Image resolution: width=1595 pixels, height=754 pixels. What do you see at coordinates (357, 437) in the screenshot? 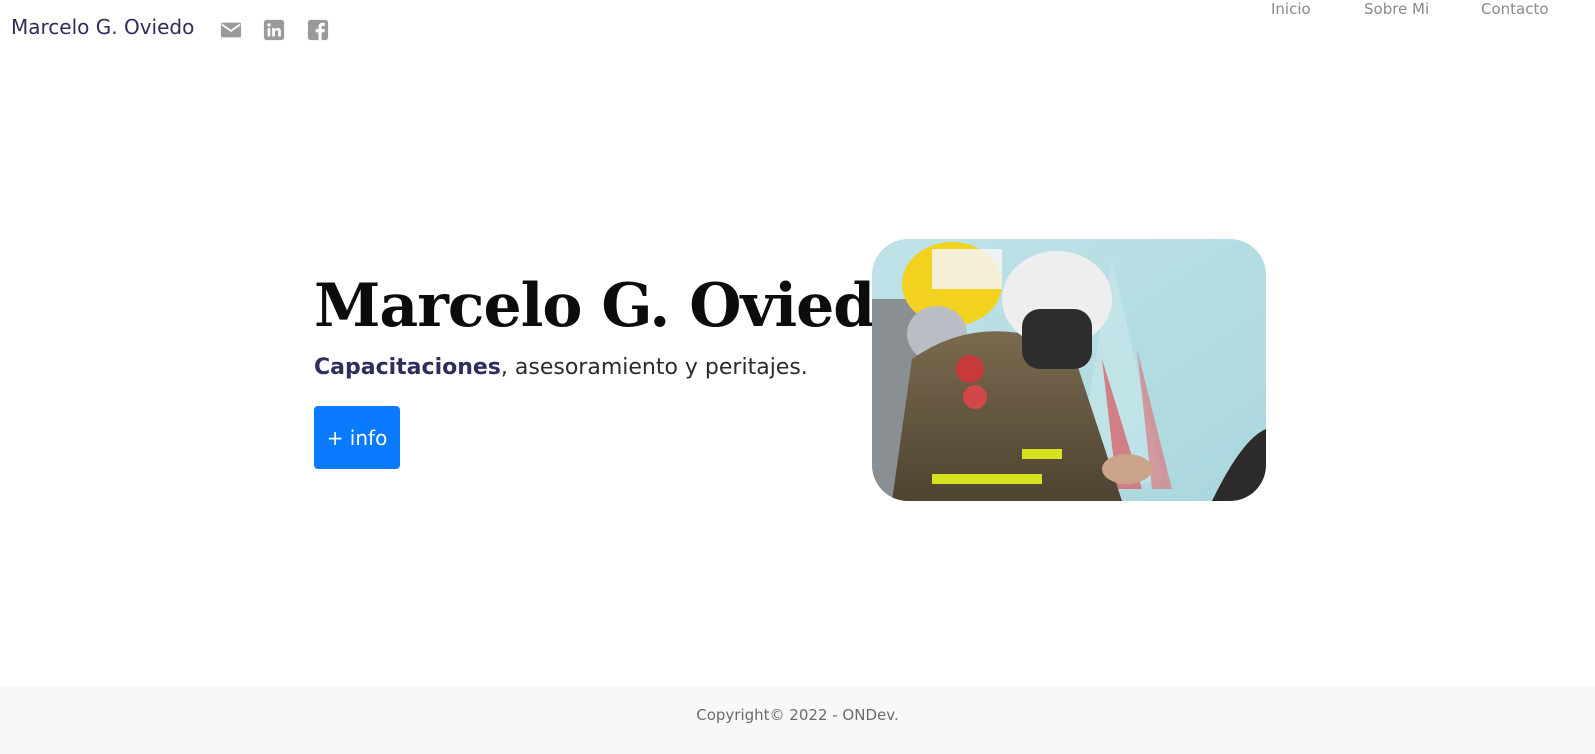
I see `more-info-button: + info` at bounding box center [357, 437].